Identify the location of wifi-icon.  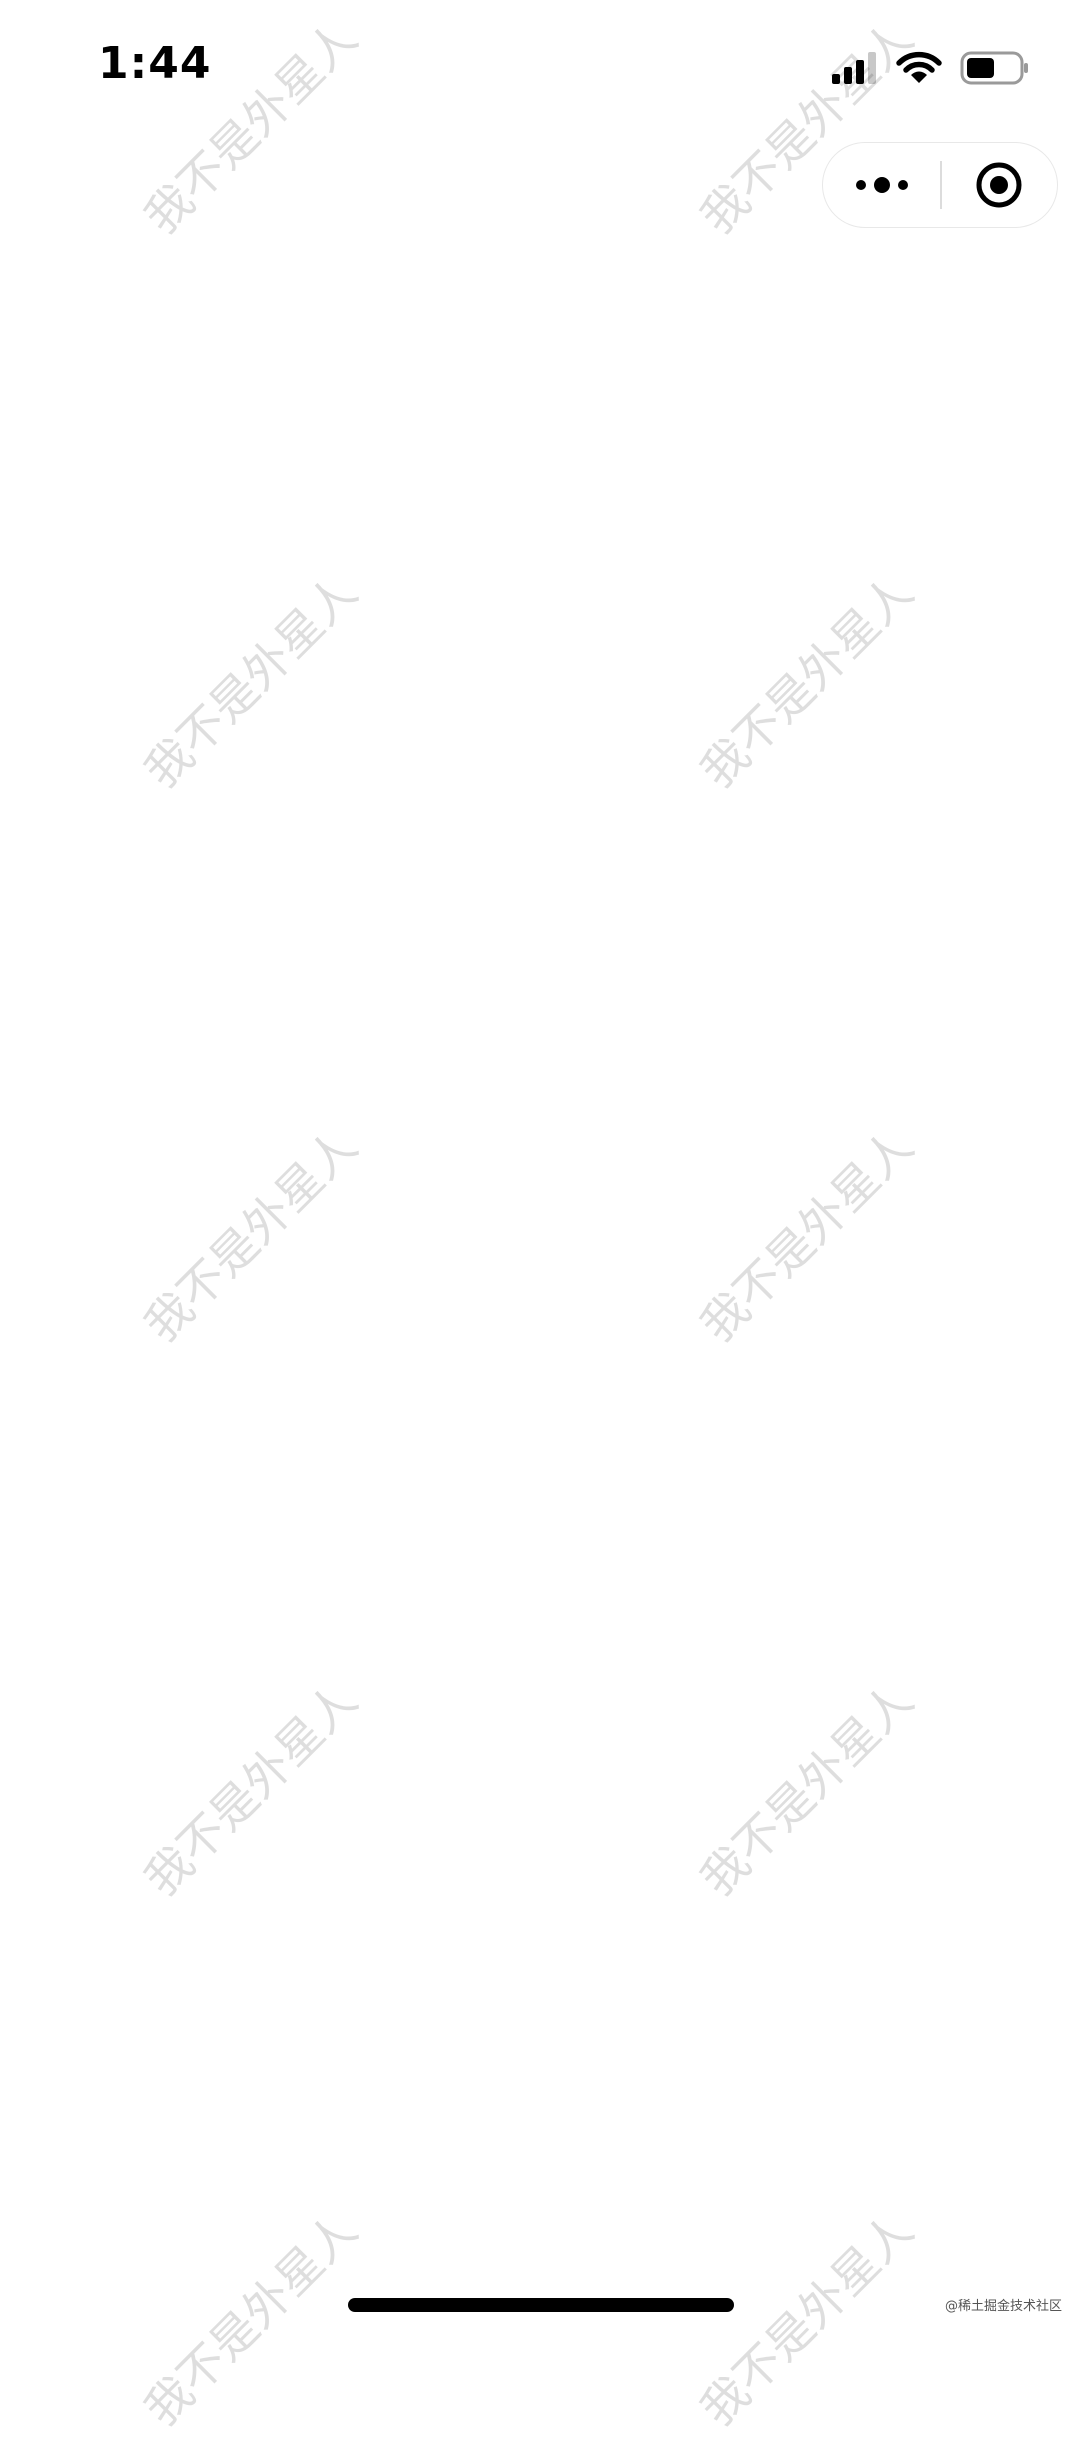
(919, 67).